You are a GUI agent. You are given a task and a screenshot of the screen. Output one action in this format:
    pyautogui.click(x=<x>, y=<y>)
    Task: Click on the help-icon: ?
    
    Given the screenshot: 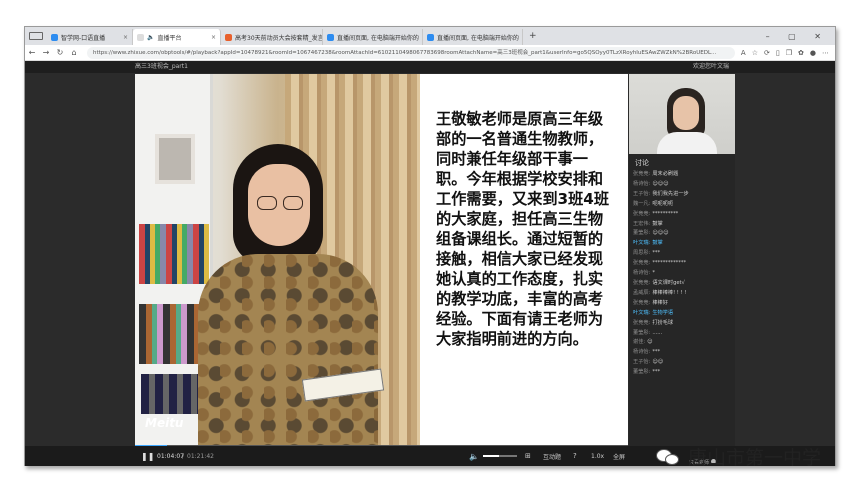 What is the action you would take?
    pyautogui.click(x=575, y=456)
    